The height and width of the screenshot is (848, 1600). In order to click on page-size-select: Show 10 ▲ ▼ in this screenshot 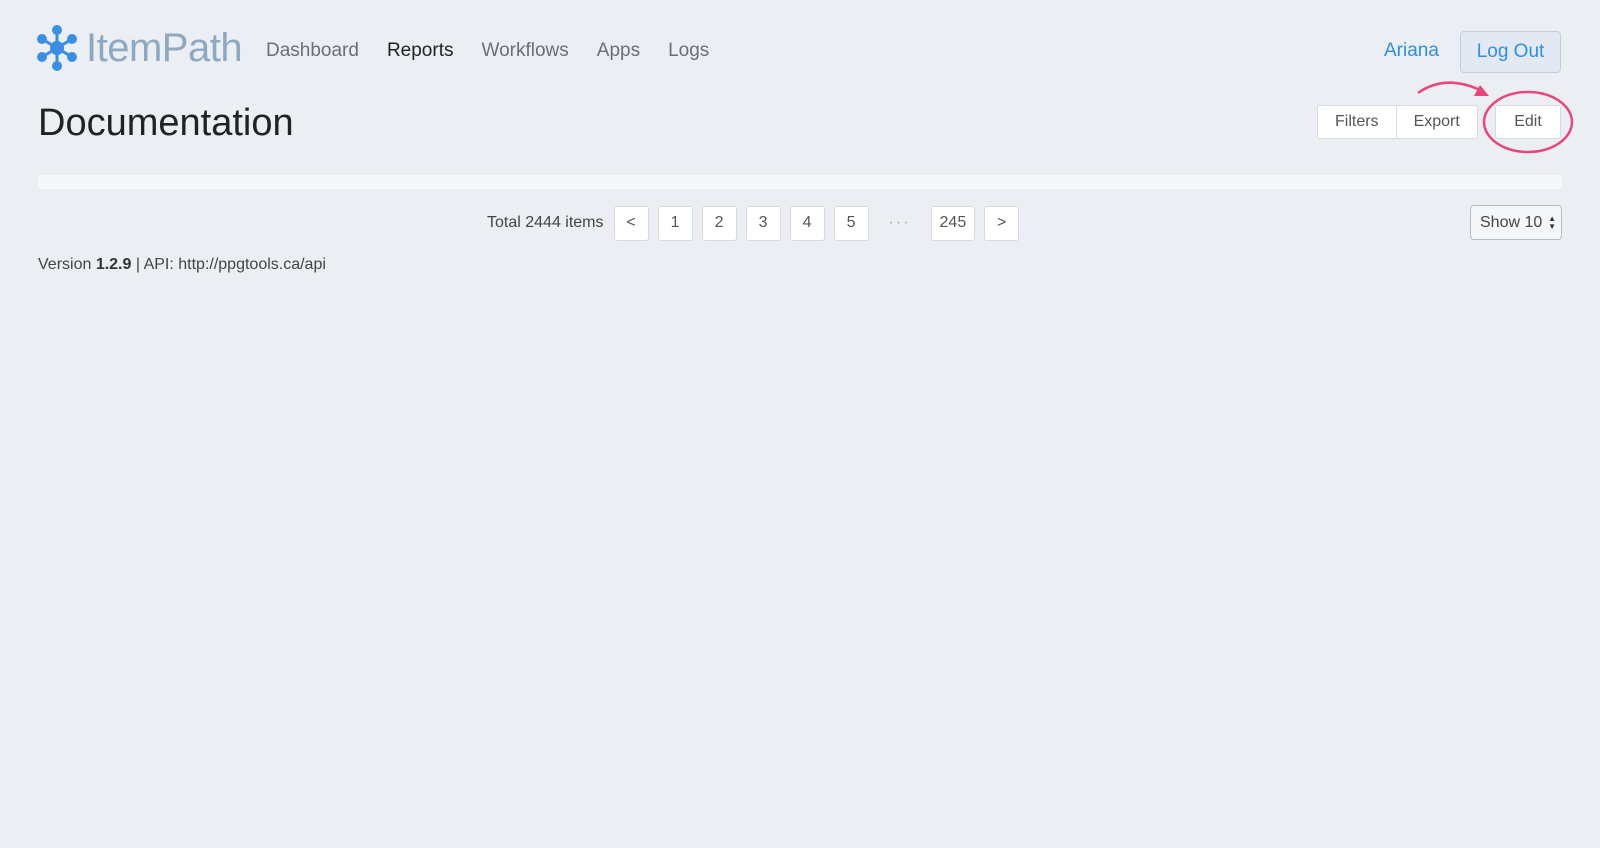, I will do `click(1516, 222)`.